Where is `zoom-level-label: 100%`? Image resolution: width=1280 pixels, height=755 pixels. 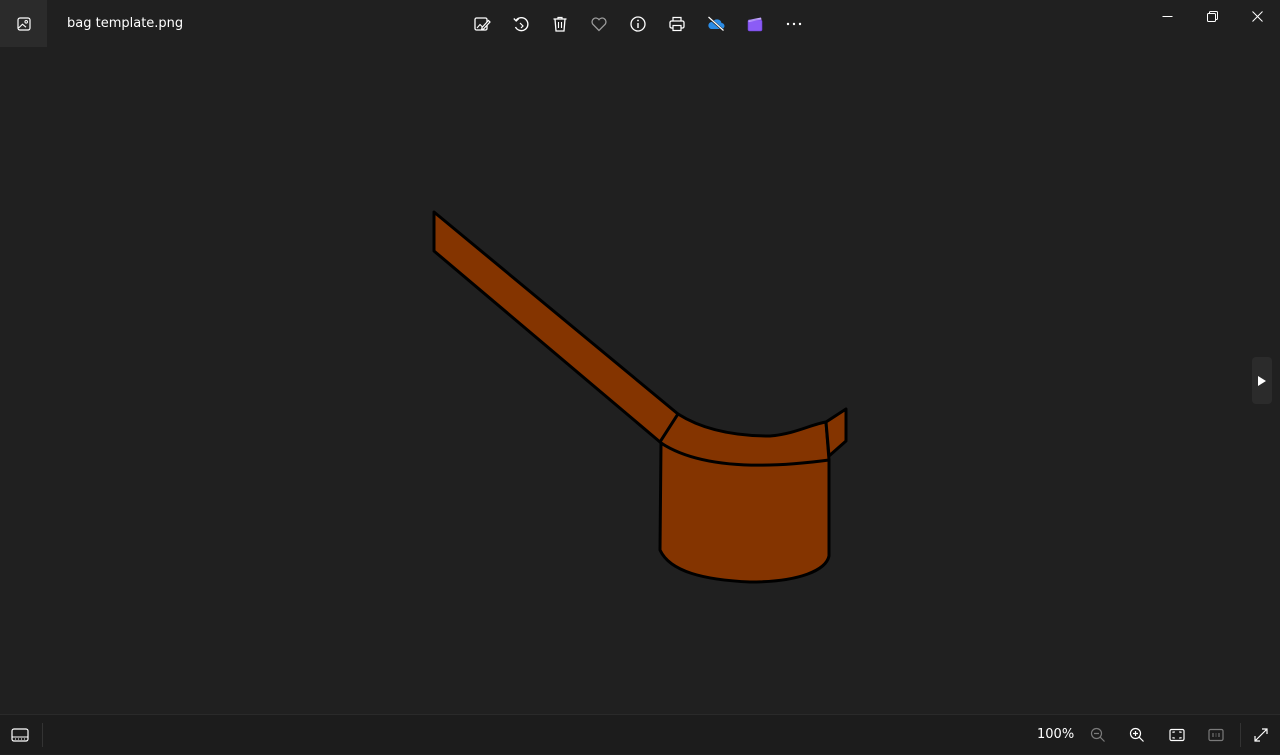
zoom-level-label: 100% is located at coordinates (1055, 734).